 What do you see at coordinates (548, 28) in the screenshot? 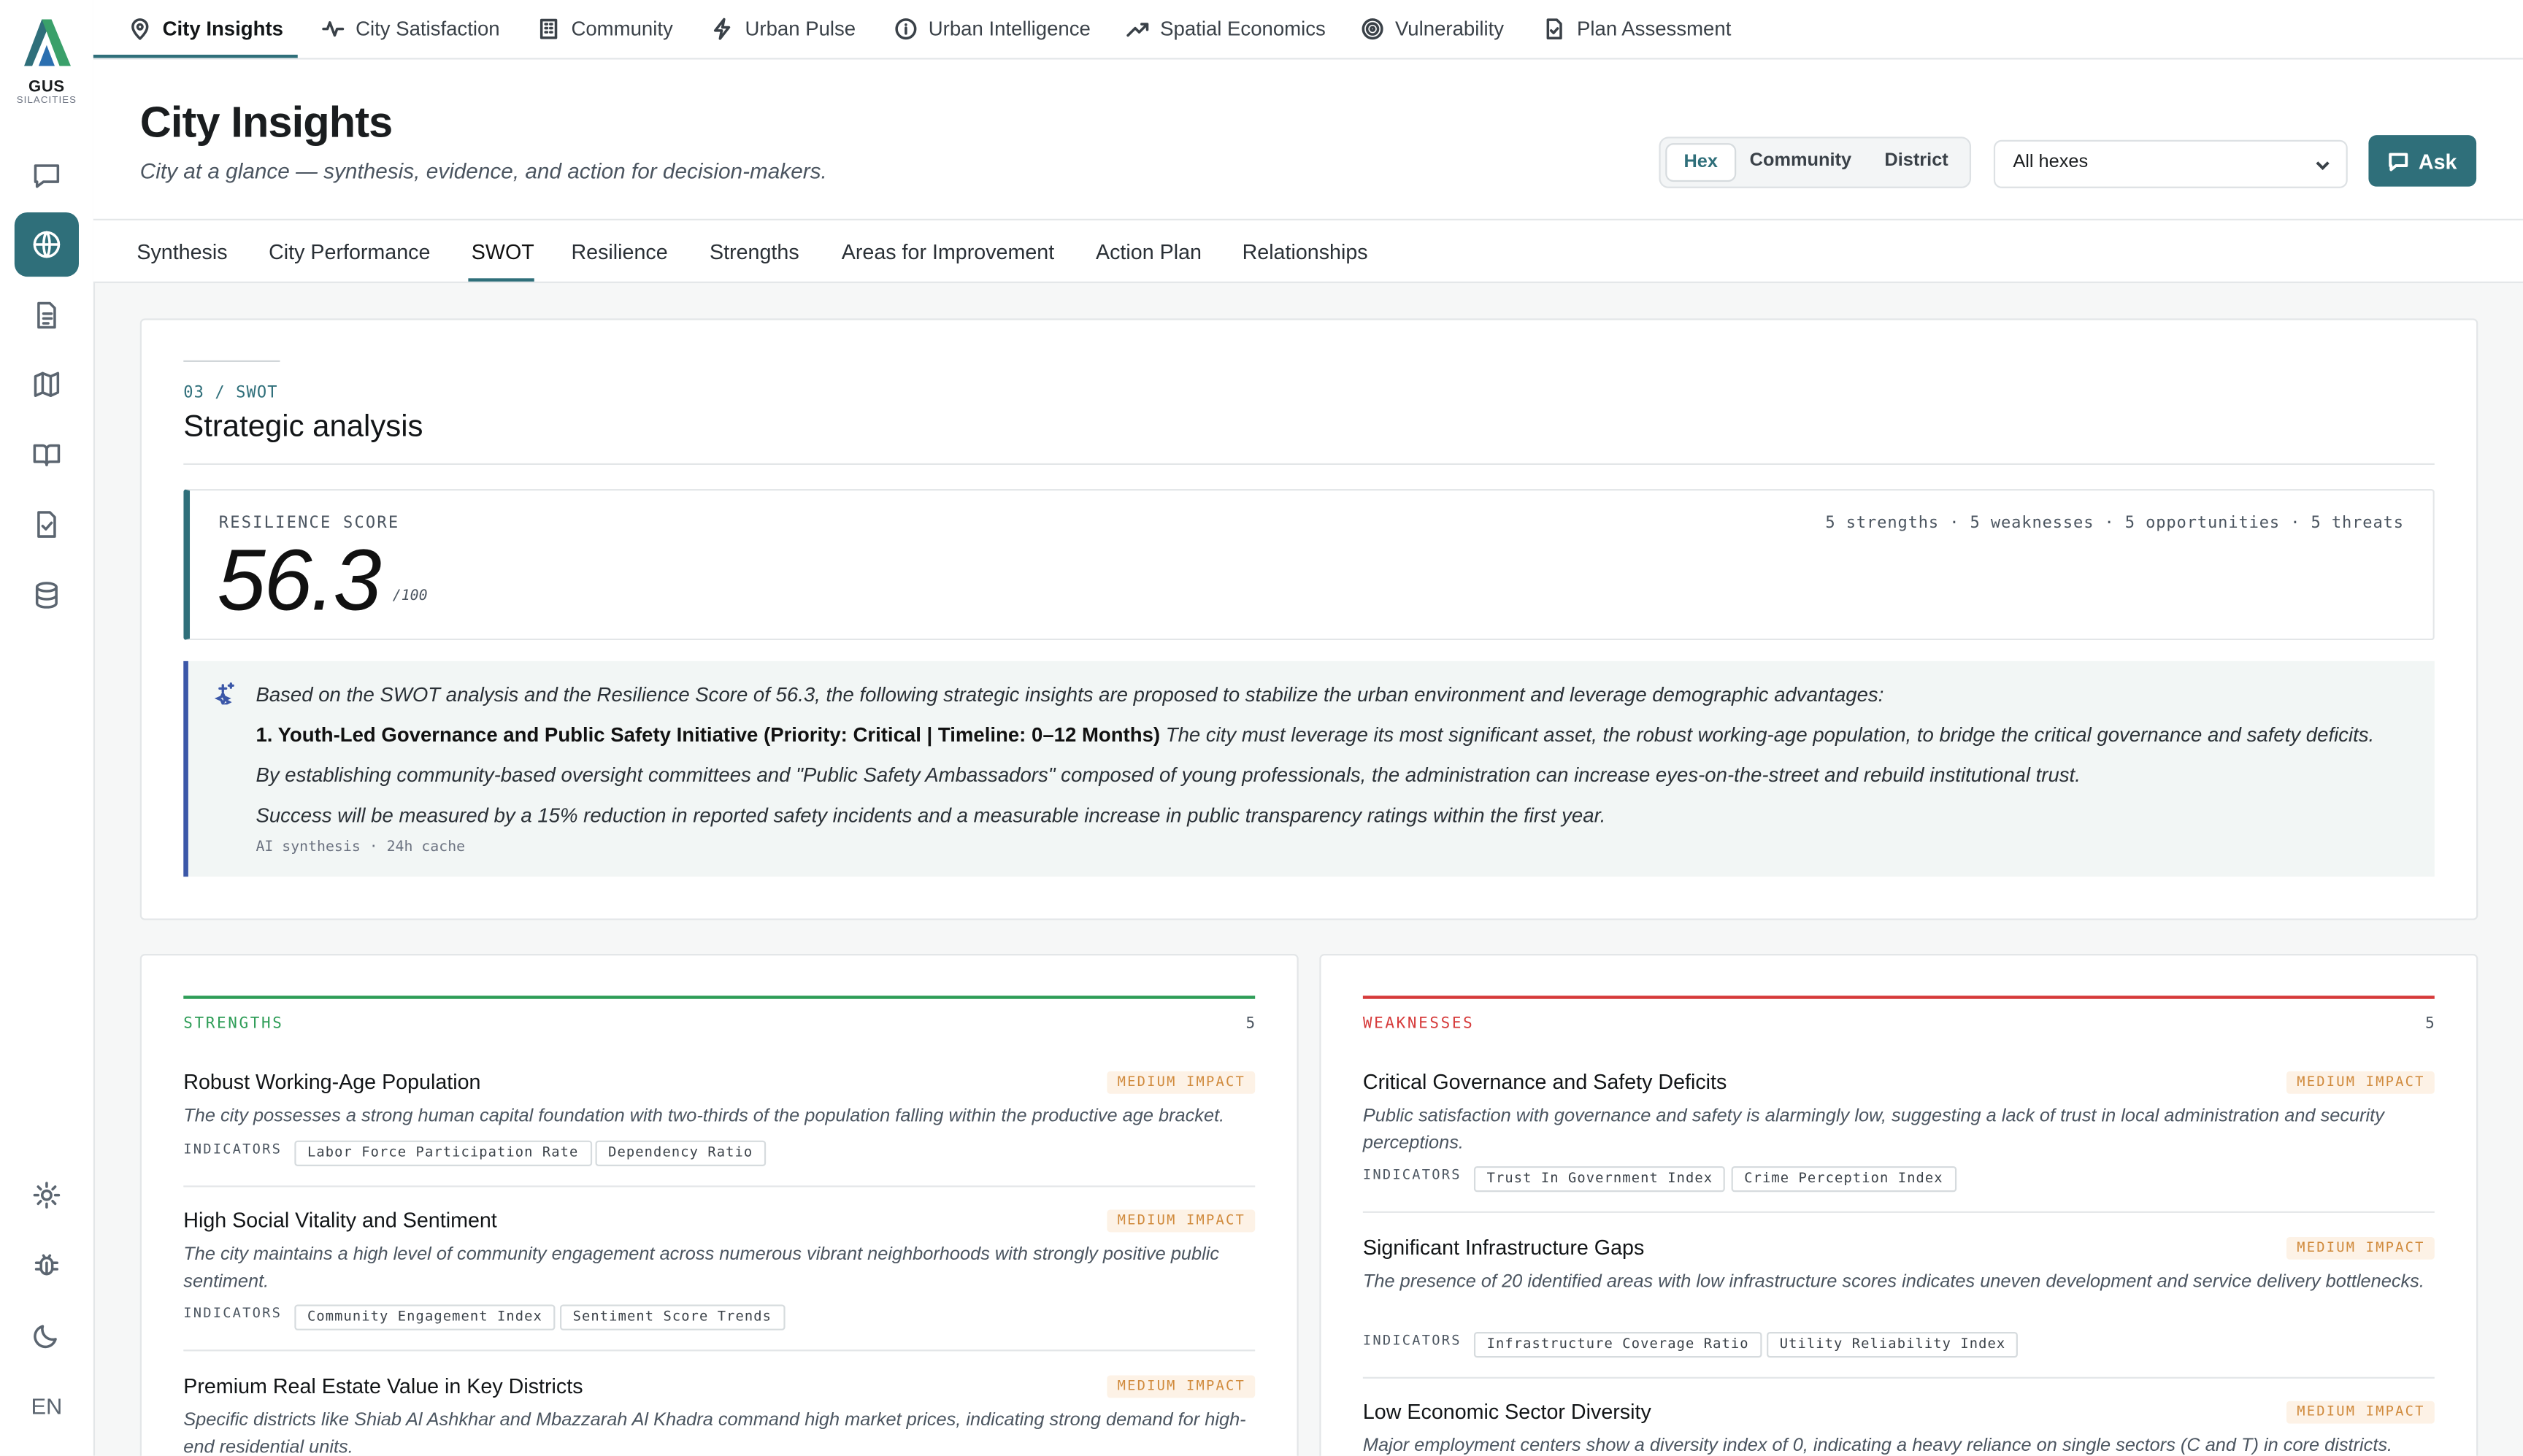
I see `building-icon` at bounding box center [548, 28].